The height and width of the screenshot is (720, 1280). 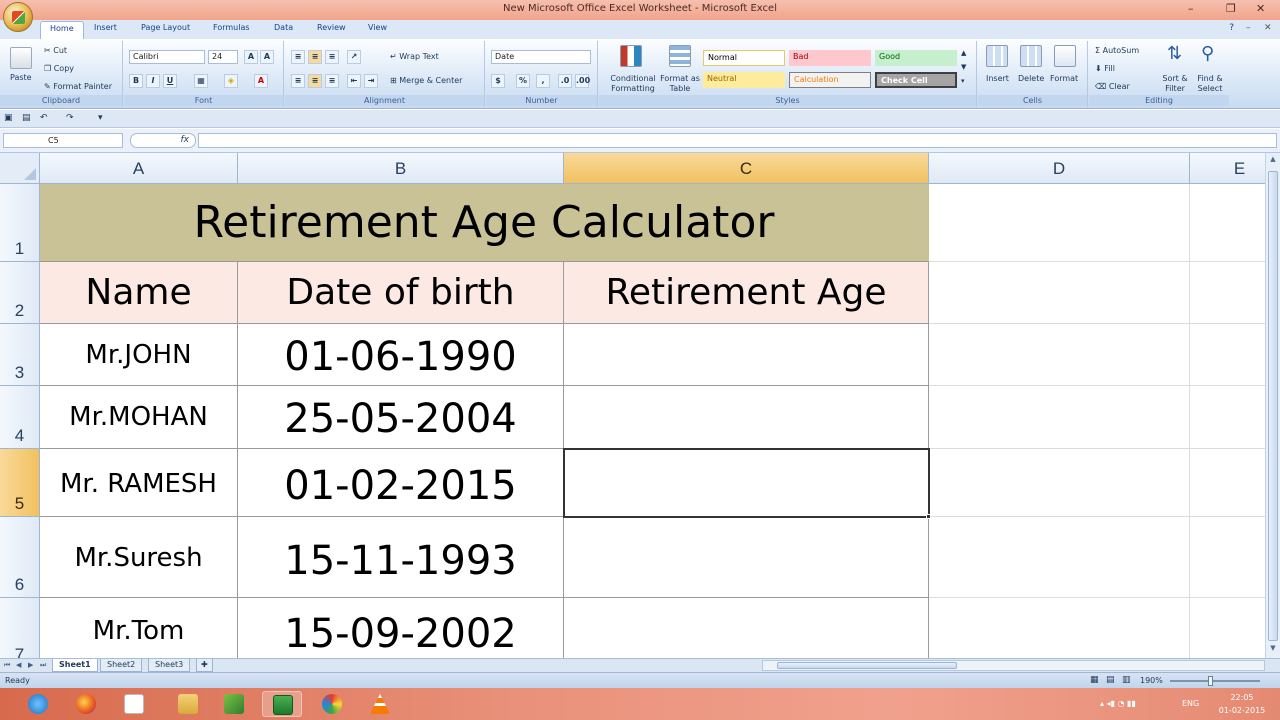 I want to click on undo-icon: ↶, so click(x=44, y=118).